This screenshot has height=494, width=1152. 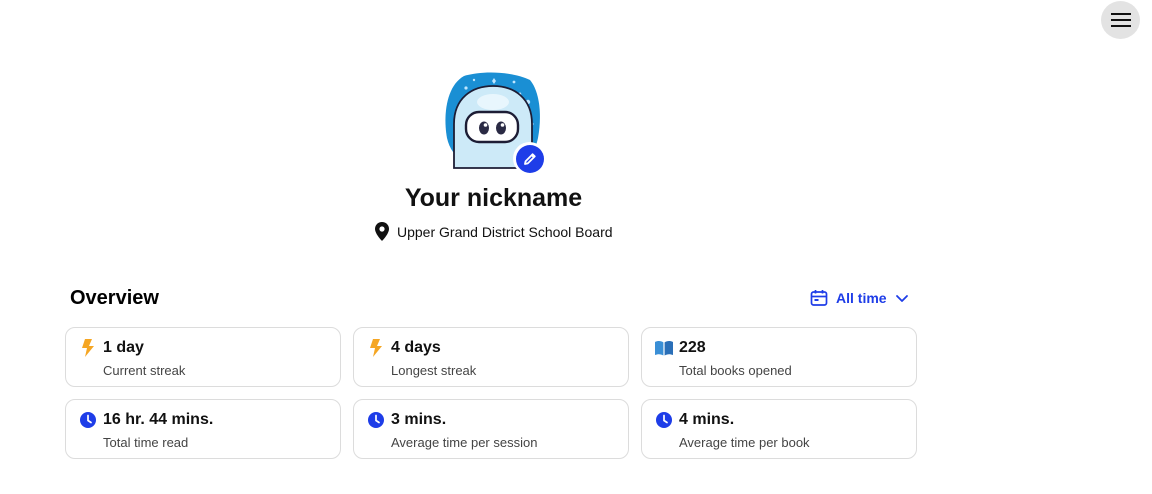 What do you see at coordinates (464, 442) in the screenshot?
I see `stat-label: Average time per session` at bounding box center [464, 442].